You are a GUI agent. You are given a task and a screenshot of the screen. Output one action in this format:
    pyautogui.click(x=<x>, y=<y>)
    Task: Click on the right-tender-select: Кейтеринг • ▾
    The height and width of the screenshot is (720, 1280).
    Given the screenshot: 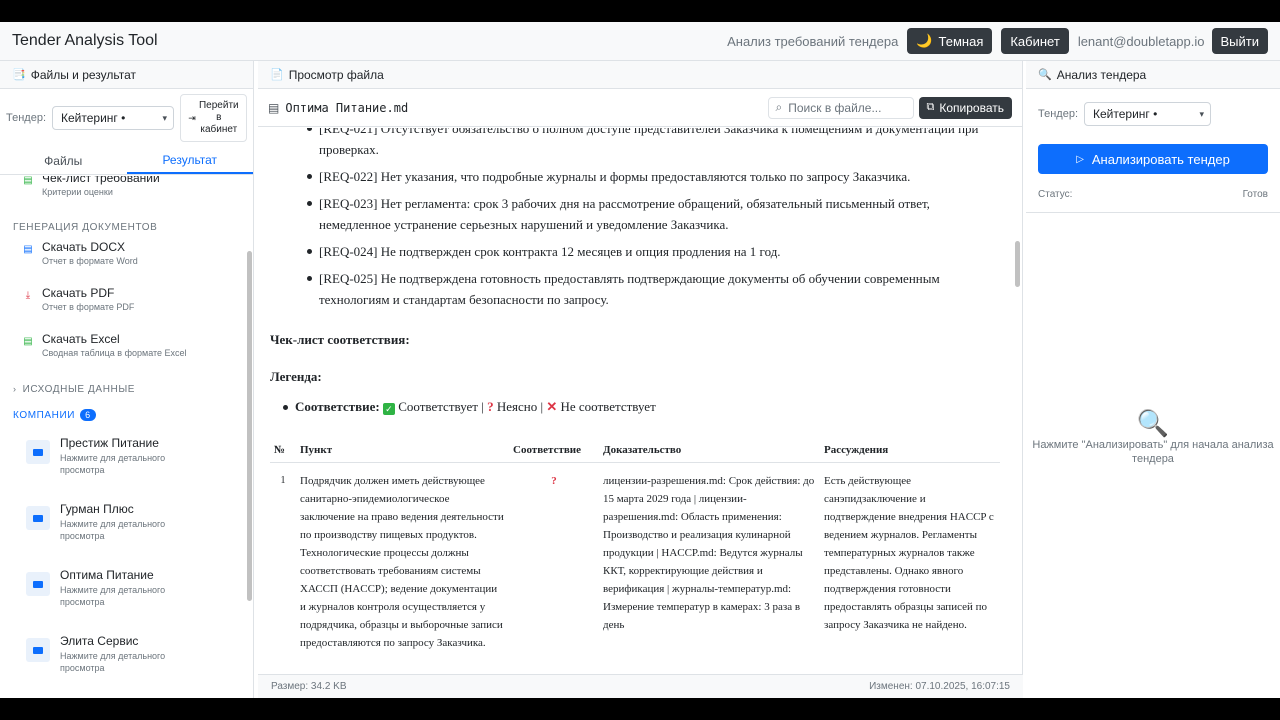 What is the action you would take?
    pyautogui.click(x=1148, y=114)
    